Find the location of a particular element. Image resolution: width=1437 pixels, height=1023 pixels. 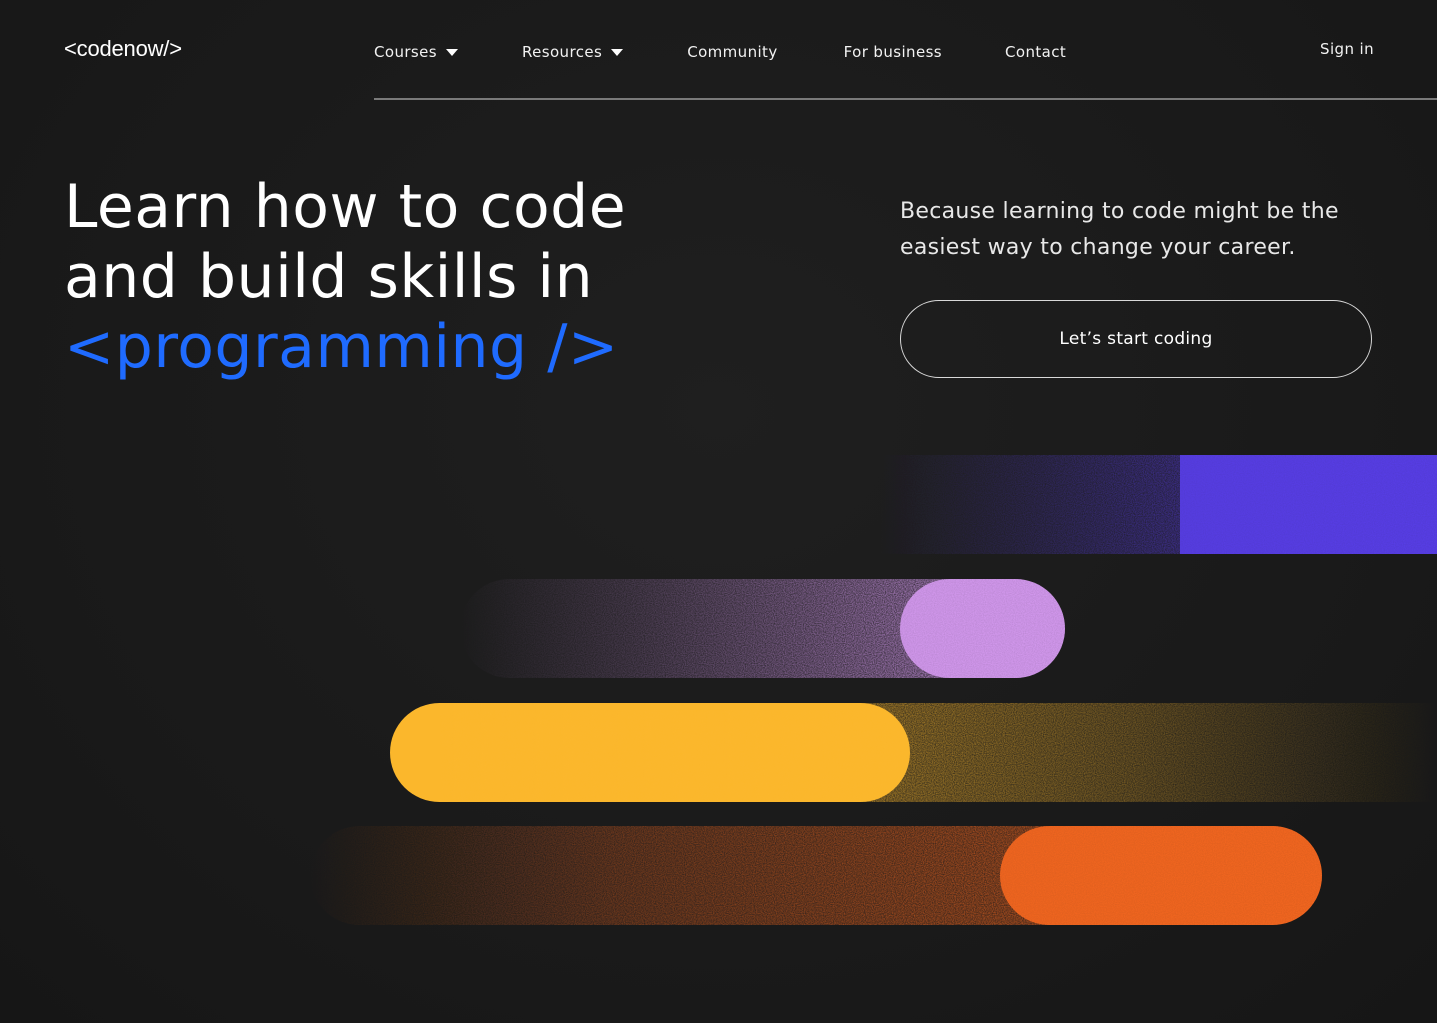

nav-item-label: Resources is located at coordinates (562, 52).